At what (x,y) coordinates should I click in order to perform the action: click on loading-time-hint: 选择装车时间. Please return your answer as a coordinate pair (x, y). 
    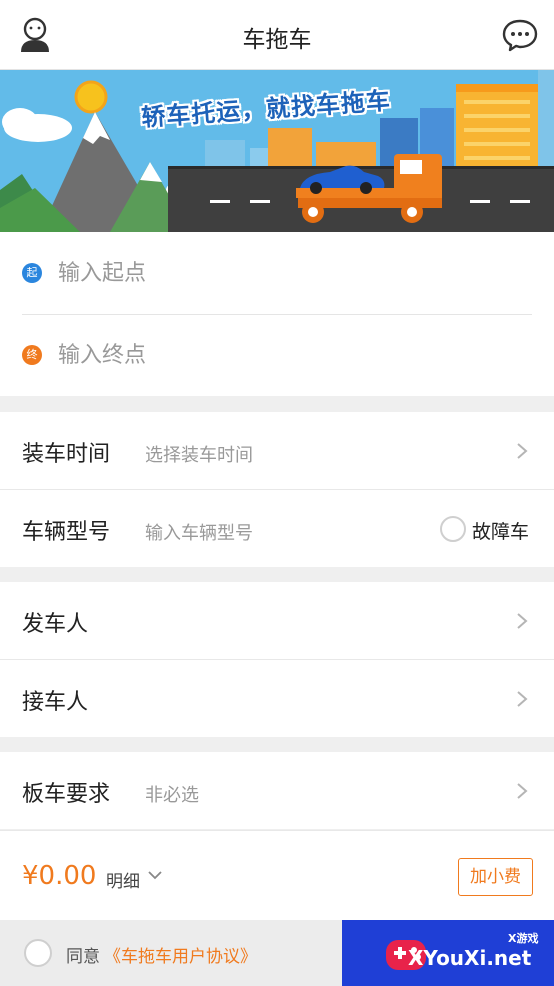
    Looking at the image, I should click on (199, 455).